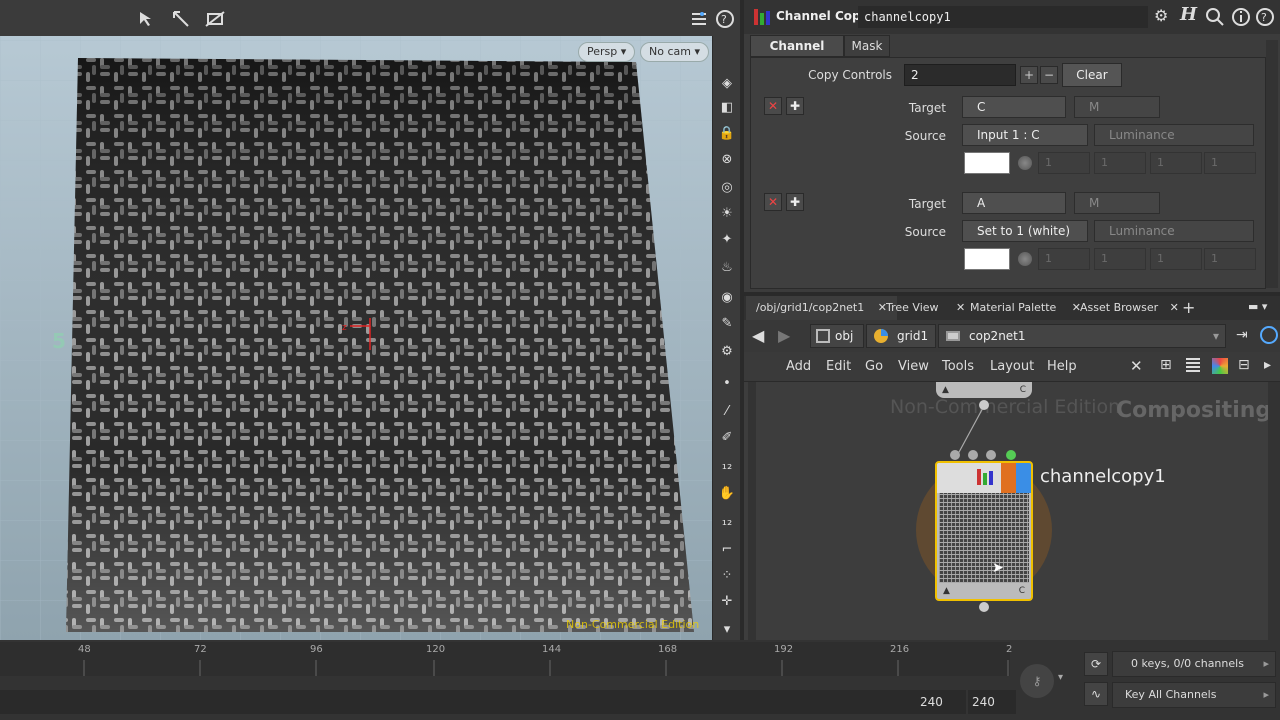  Describe the element at coordinates (1165, 17) in the screenshot. I see `gear-icon: ⚙` at that location.